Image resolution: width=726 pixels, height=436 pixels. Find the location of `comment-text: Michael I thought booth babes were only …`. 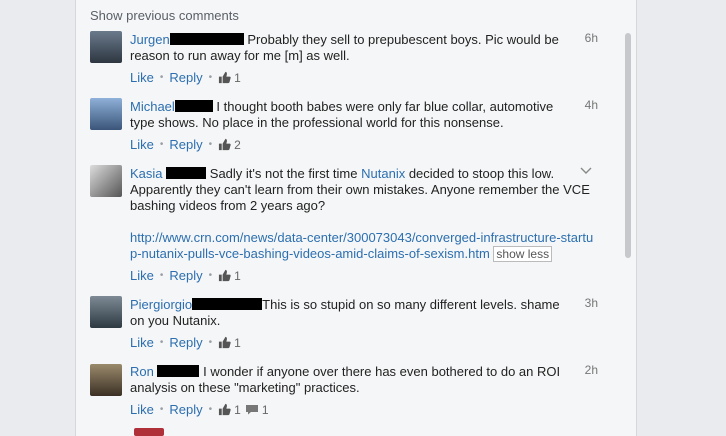

comment-text: Michael I thought booth babes were only … is located at coordinates (350, 115).